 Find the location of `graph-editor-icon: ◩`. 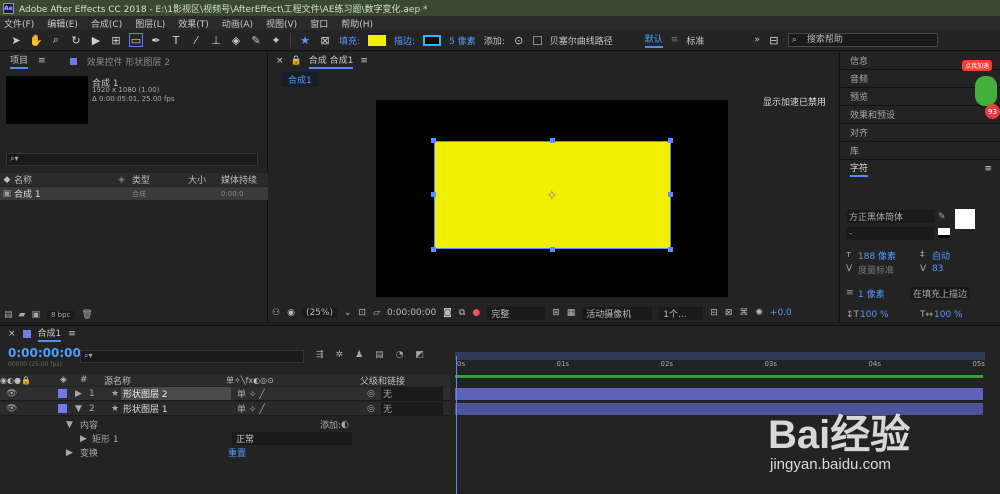

graph-editor-icon: ◩ is located at coordinates (420, 355).